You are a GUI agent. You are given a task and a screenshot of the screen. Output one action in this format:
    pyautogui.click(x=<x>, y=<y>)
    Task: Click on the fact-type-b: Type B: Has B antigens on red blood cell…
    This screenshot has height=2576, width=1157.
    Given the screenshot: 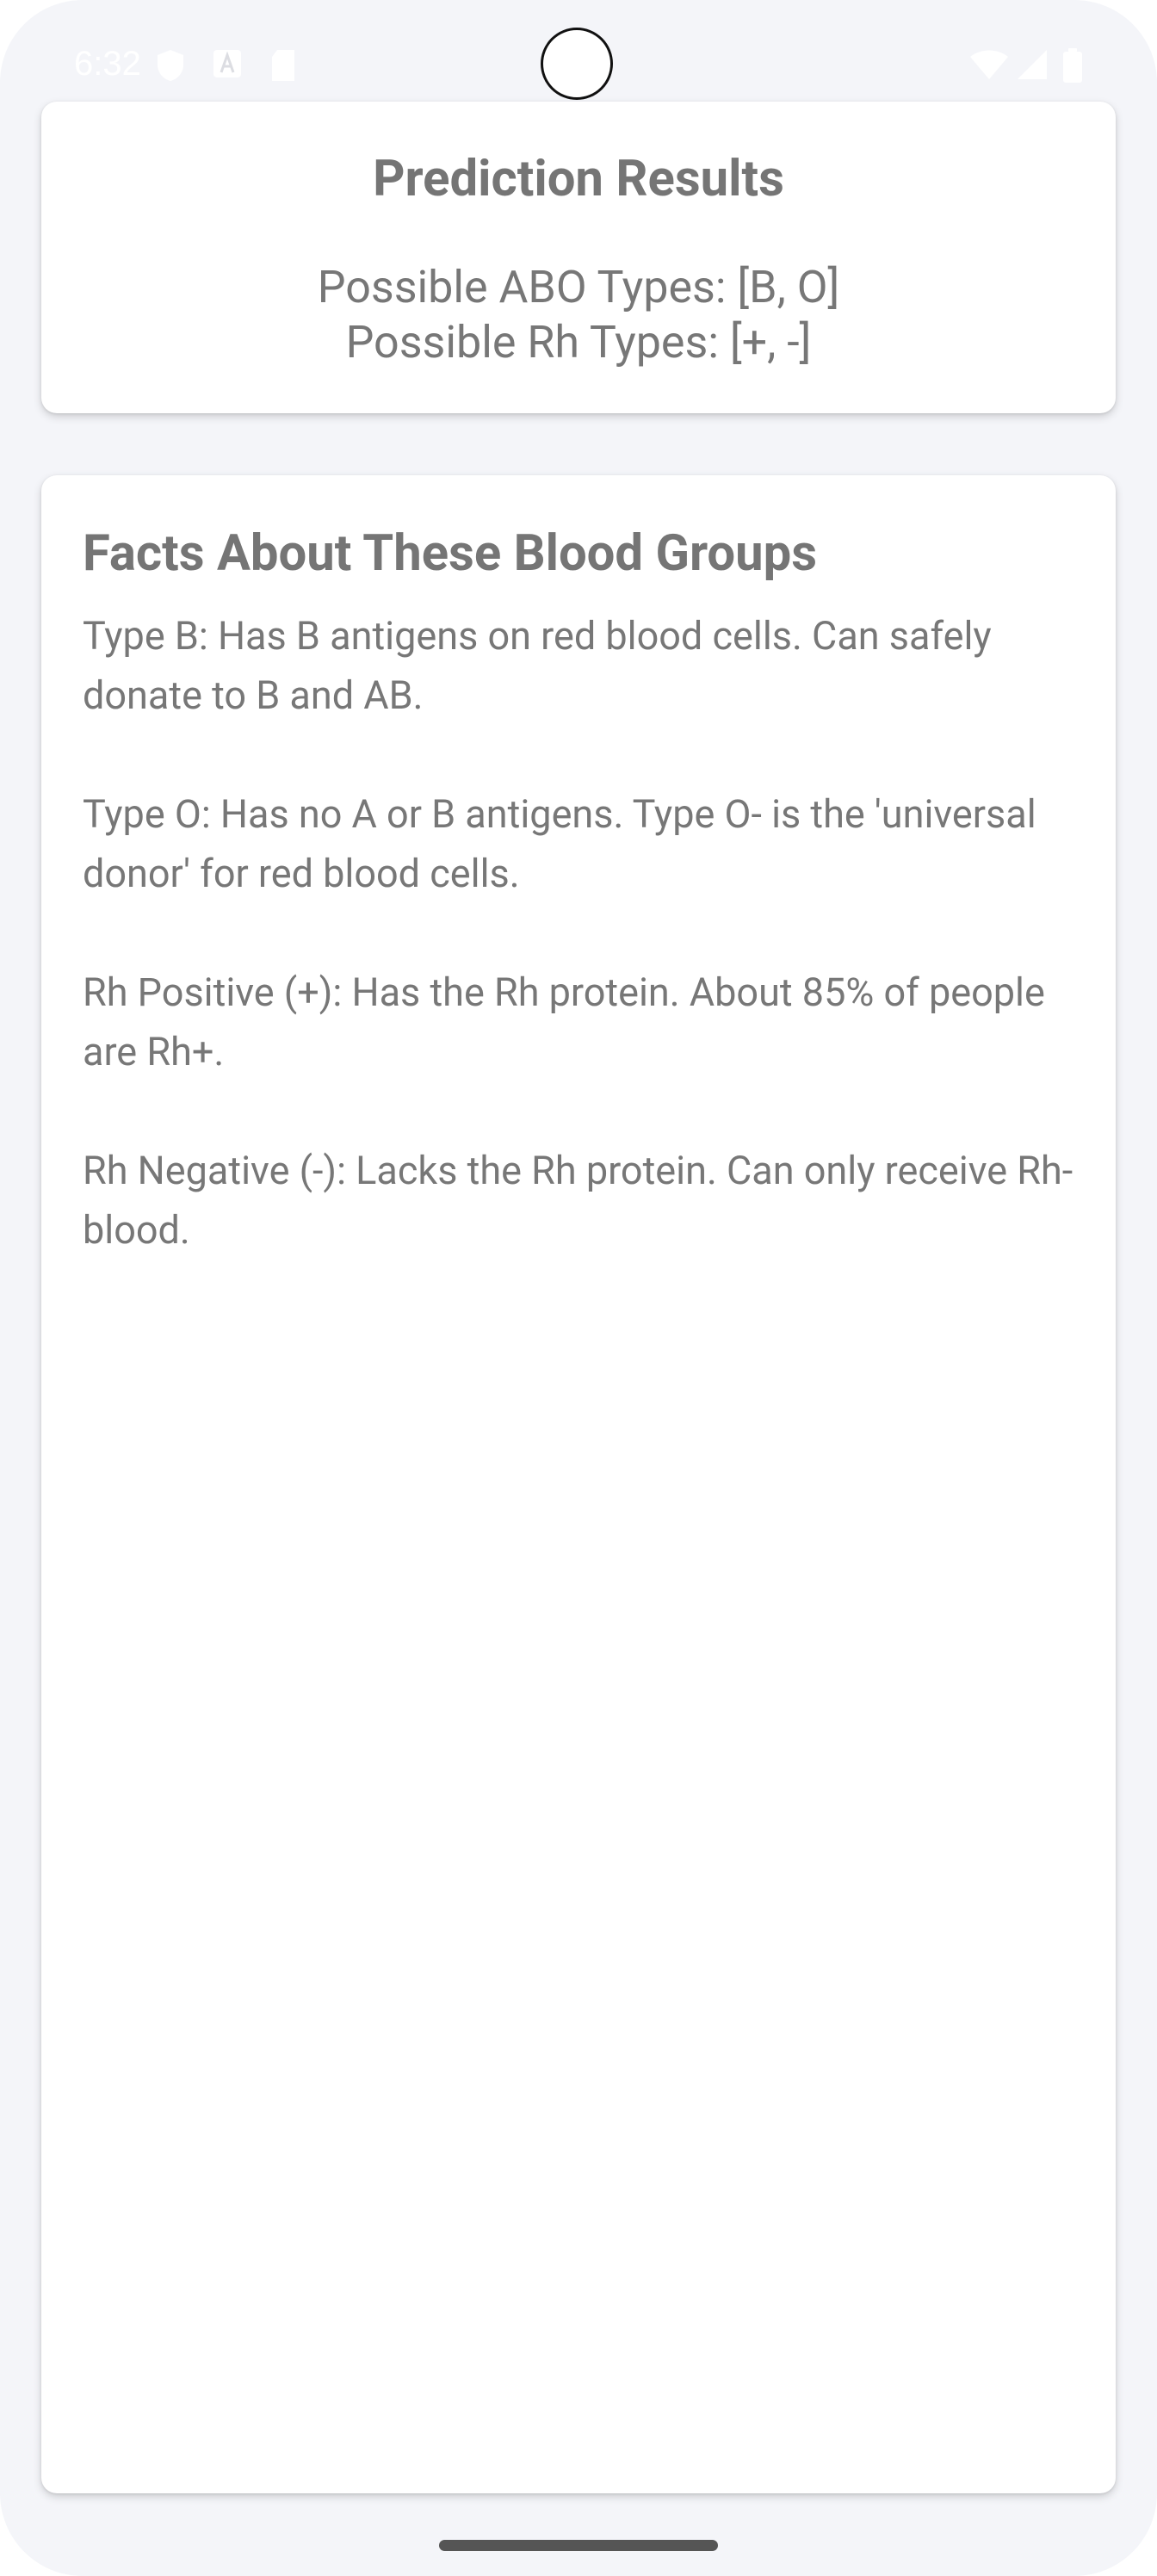 What is the action you would take?
    pyautogui.click(x=537, y=666)
    